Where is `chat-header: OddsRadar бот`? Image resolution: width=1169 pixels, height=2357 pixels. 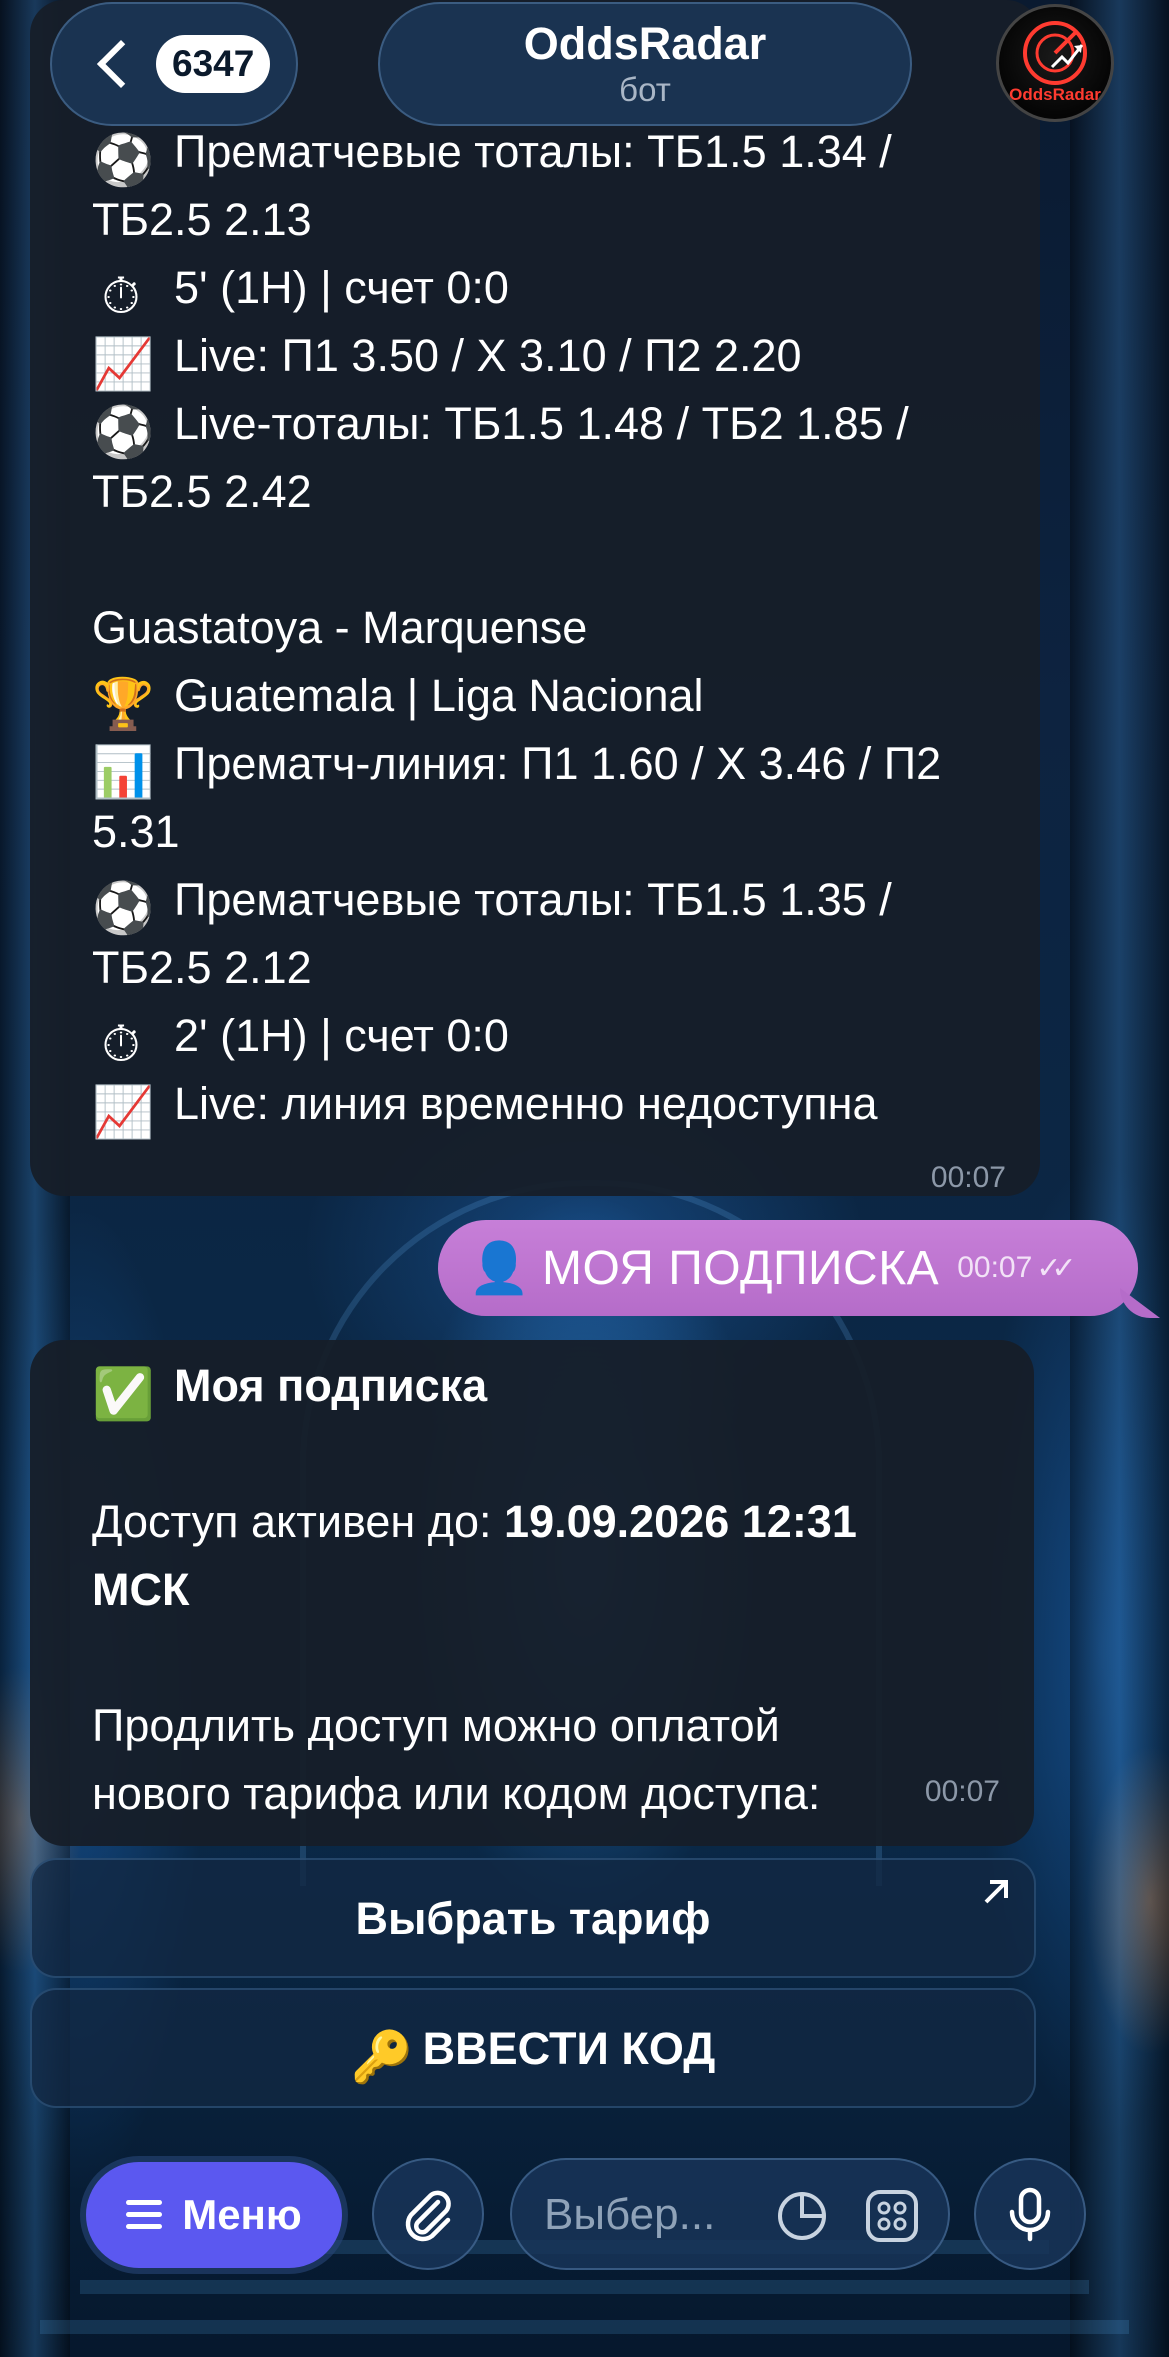
chat-header: OddsRadar бот is located at coordinates (645, 64).